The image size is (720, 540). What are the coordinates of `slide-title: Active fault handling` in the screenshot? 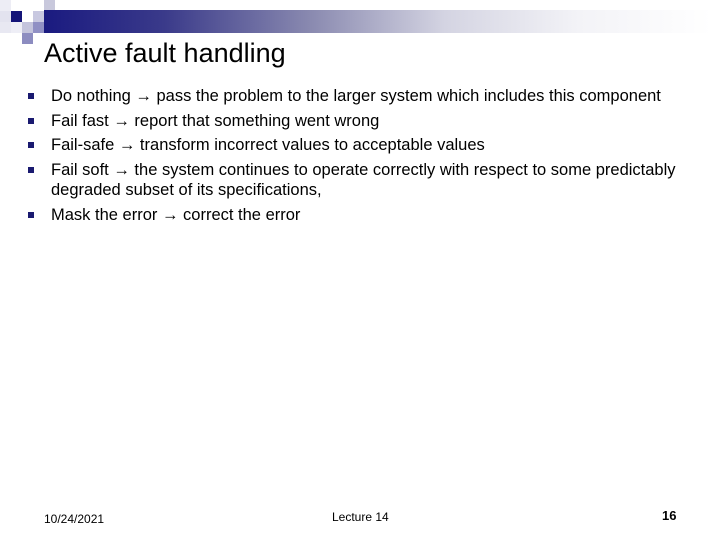 It's located at (165, 53).